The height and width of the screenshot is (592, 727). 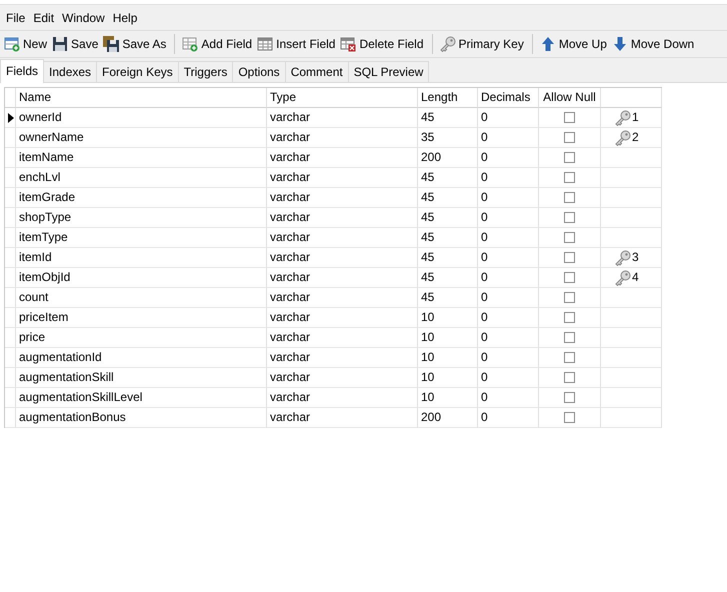 I want to click on toolbar-button: Save As, so click(x=134, y=44).